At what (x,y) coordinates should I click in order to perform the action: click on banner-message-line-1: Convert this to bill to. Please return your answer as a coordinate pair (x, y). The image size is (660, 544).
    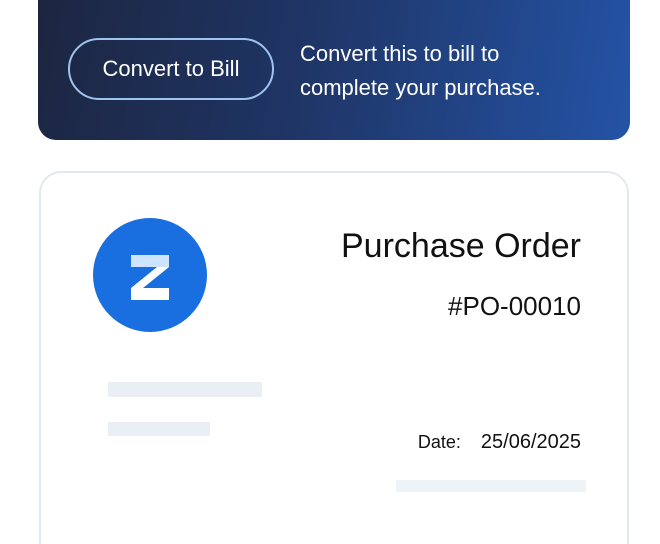
    Looking at the image, I should click on (400, 53).